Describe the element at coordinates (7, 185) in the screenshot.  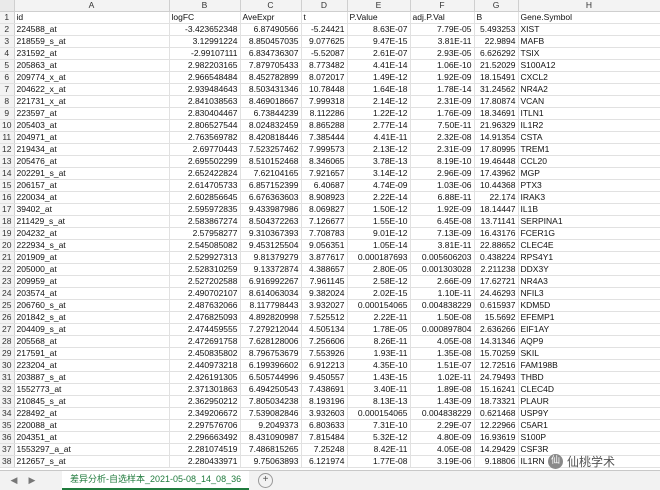
I see `row-number: 15` at that location.